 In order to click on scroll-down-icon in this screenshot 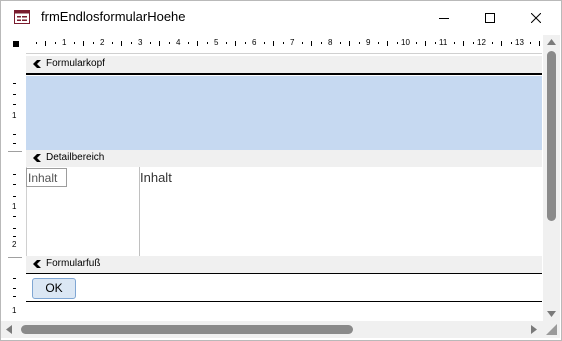, I will do `click(551, 314)`.